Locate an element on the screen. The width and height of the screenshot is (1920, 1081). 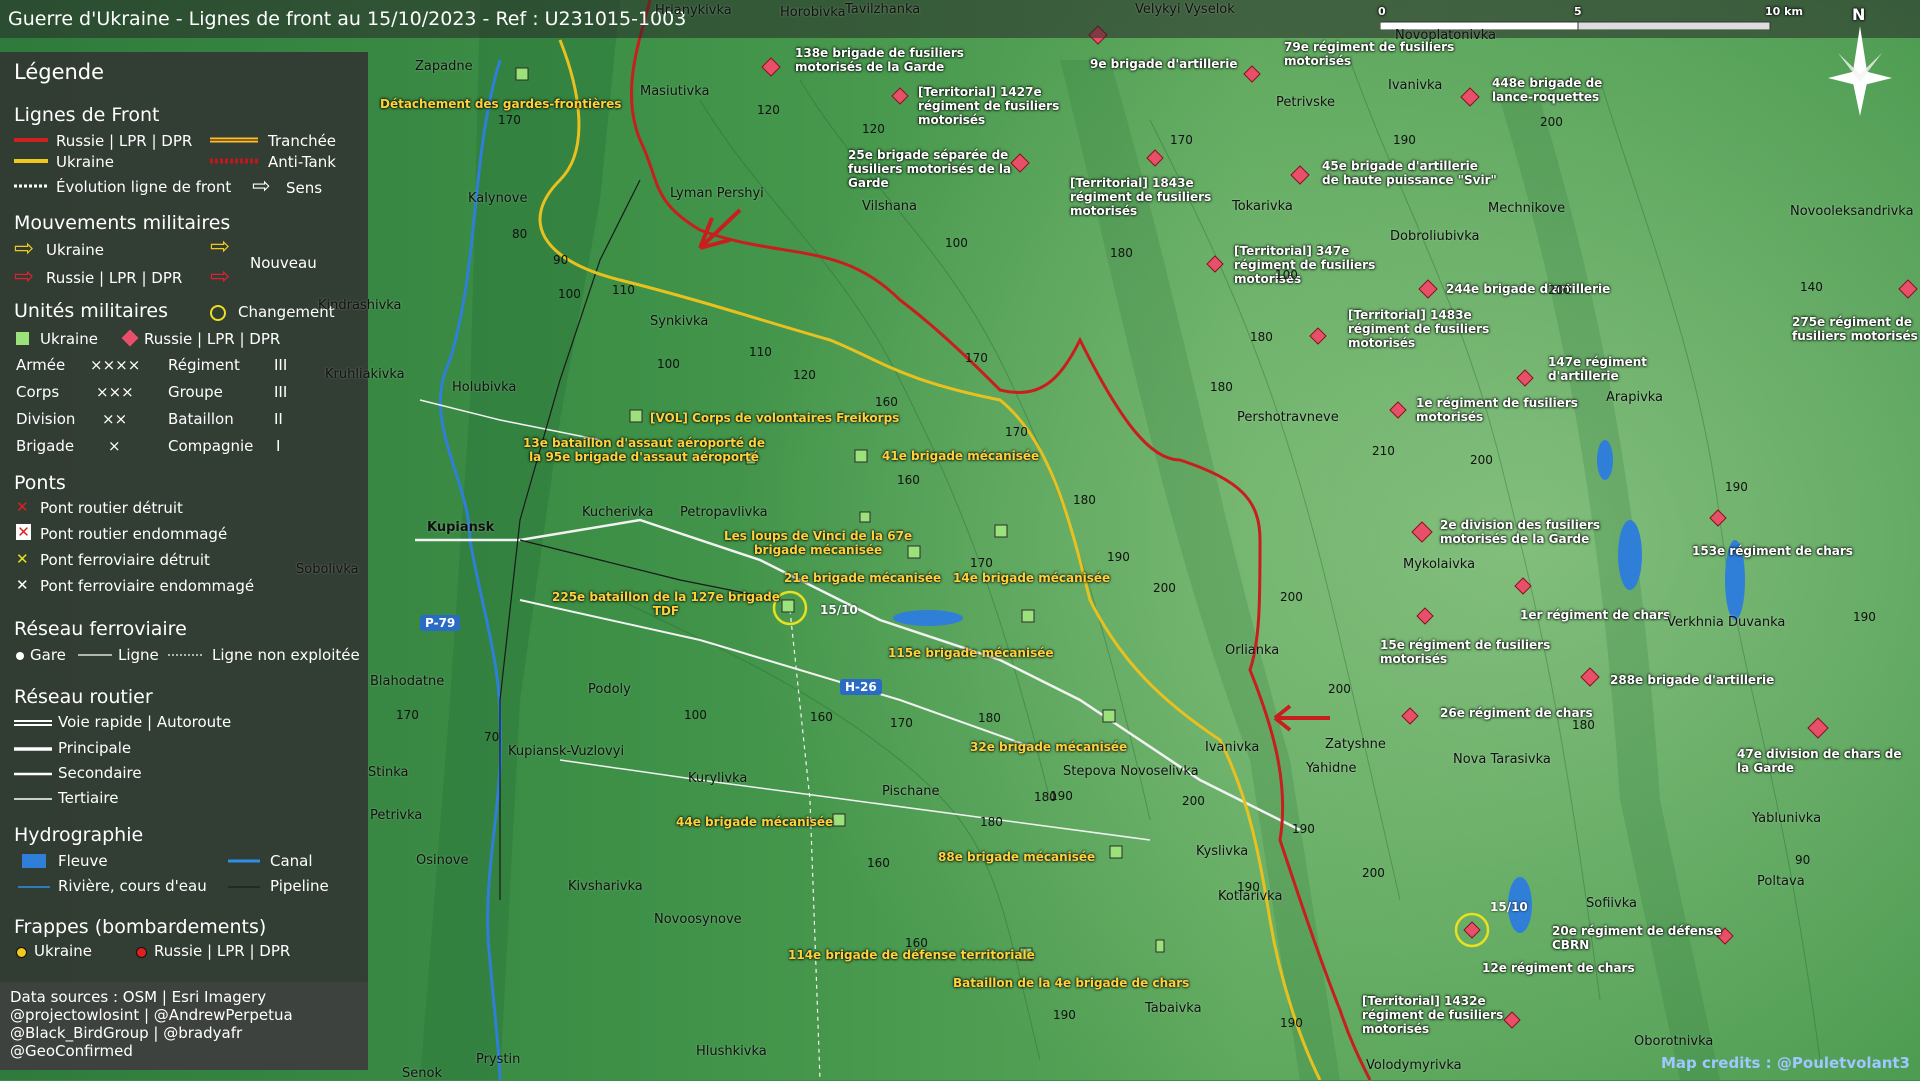
place-label: Petrivka is located at coordinates (396, 815).